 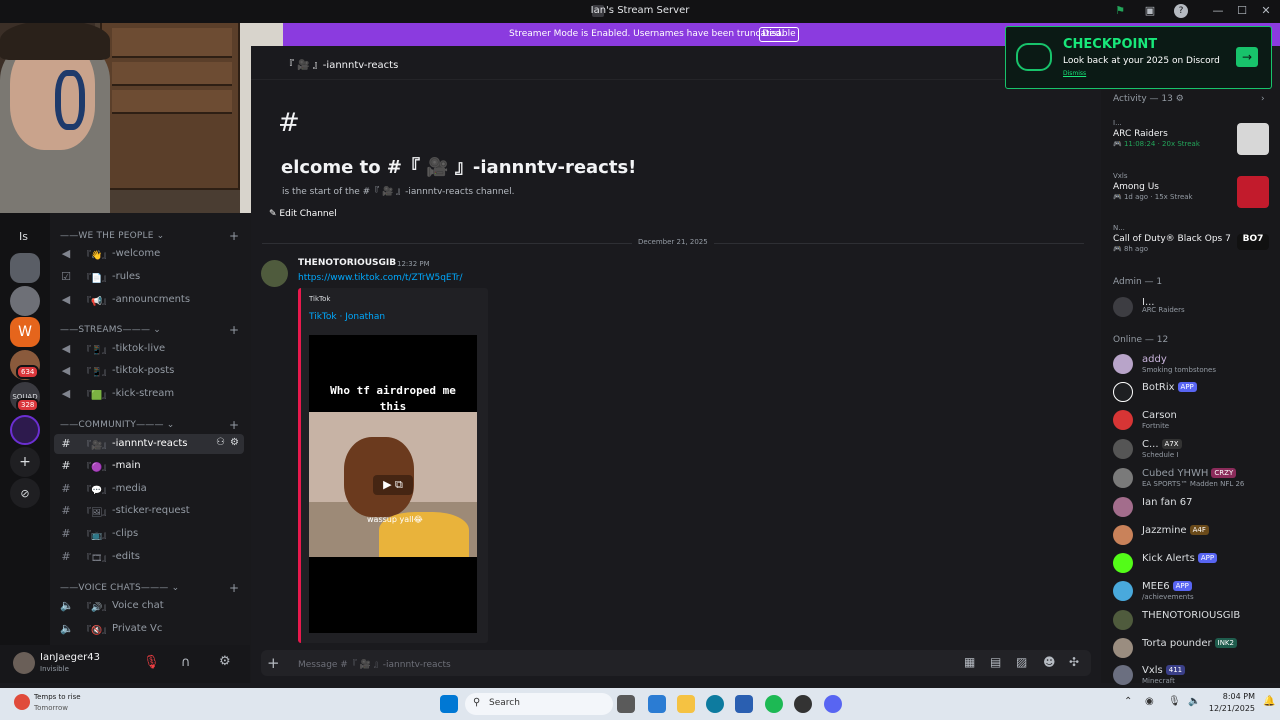 What do you see at coordinates (220, 442) in the screenshot?
I see `invite-icon: ⚇` at bounding box center [220, 442].